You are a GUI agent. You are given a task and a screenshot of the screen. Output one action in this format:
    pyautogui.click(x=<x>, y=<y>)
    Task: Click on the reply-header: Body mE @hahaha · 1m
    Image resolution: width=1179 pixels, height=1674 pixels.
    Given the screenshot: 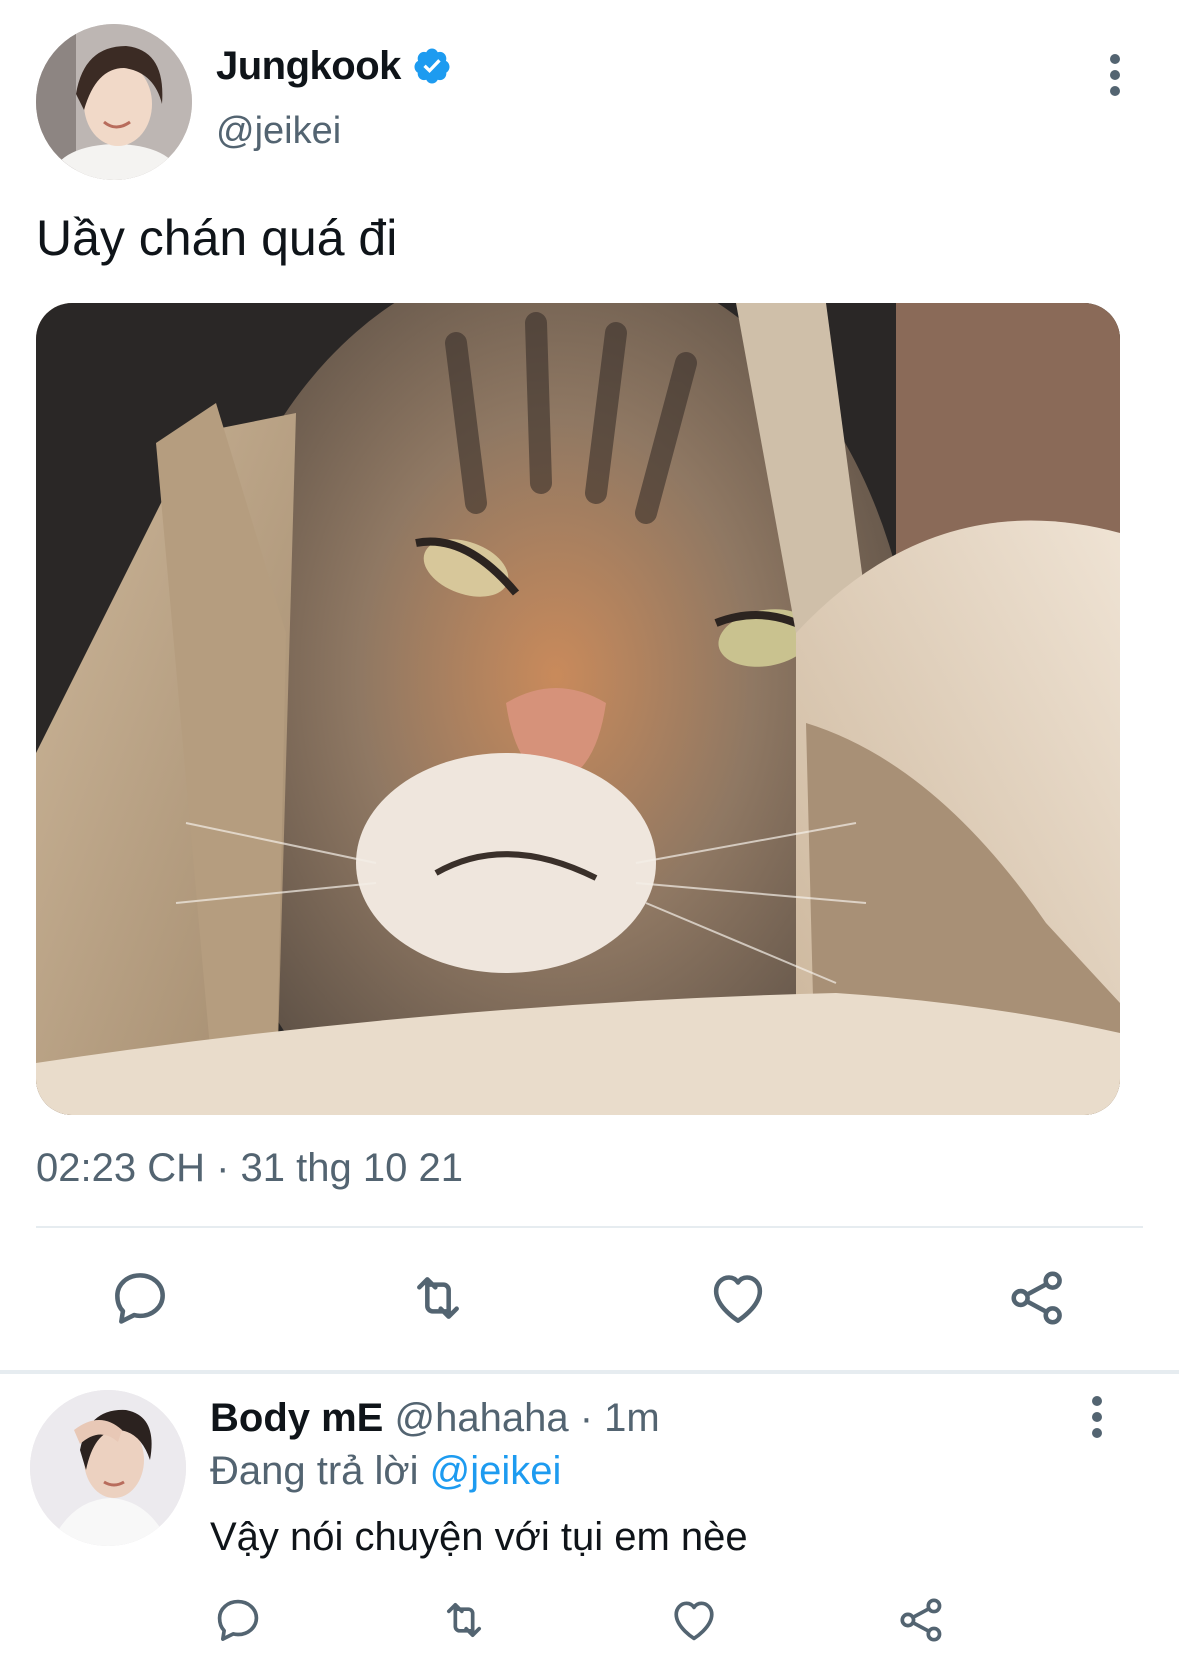 What is the action you would take?
    pyautogui.click(x=435, y=1418)
    